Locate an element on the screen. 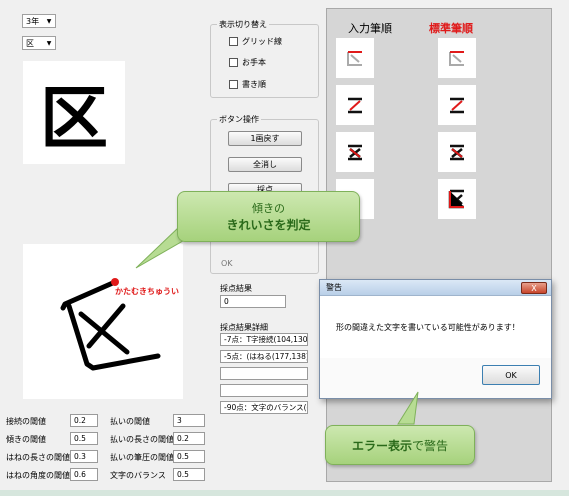 The height and width of the screenshot is (496, 569). callout-error: エラー表示 で警告 is located at coordinates (400, 445).